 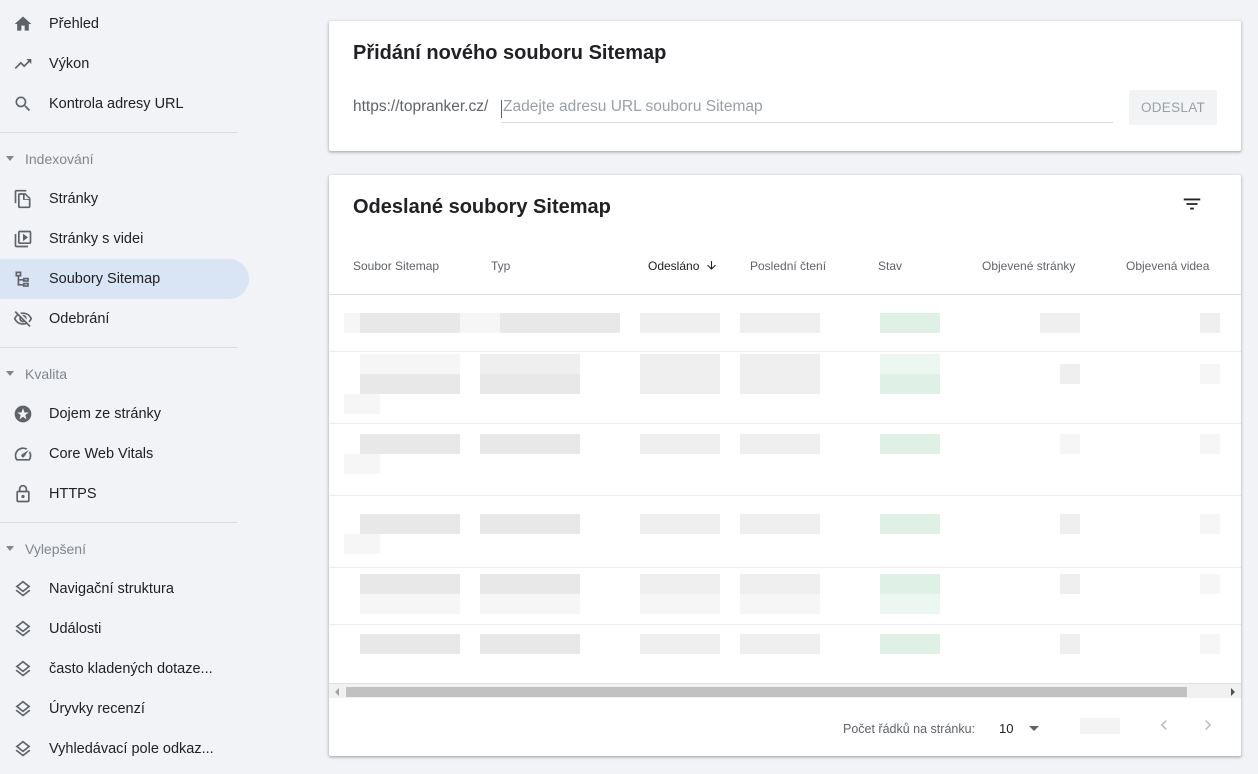 What do you see at coordinates (124, 629) in the screenshot?
I see `sidebar-item-events: Události` at bounding box center [124, 629].